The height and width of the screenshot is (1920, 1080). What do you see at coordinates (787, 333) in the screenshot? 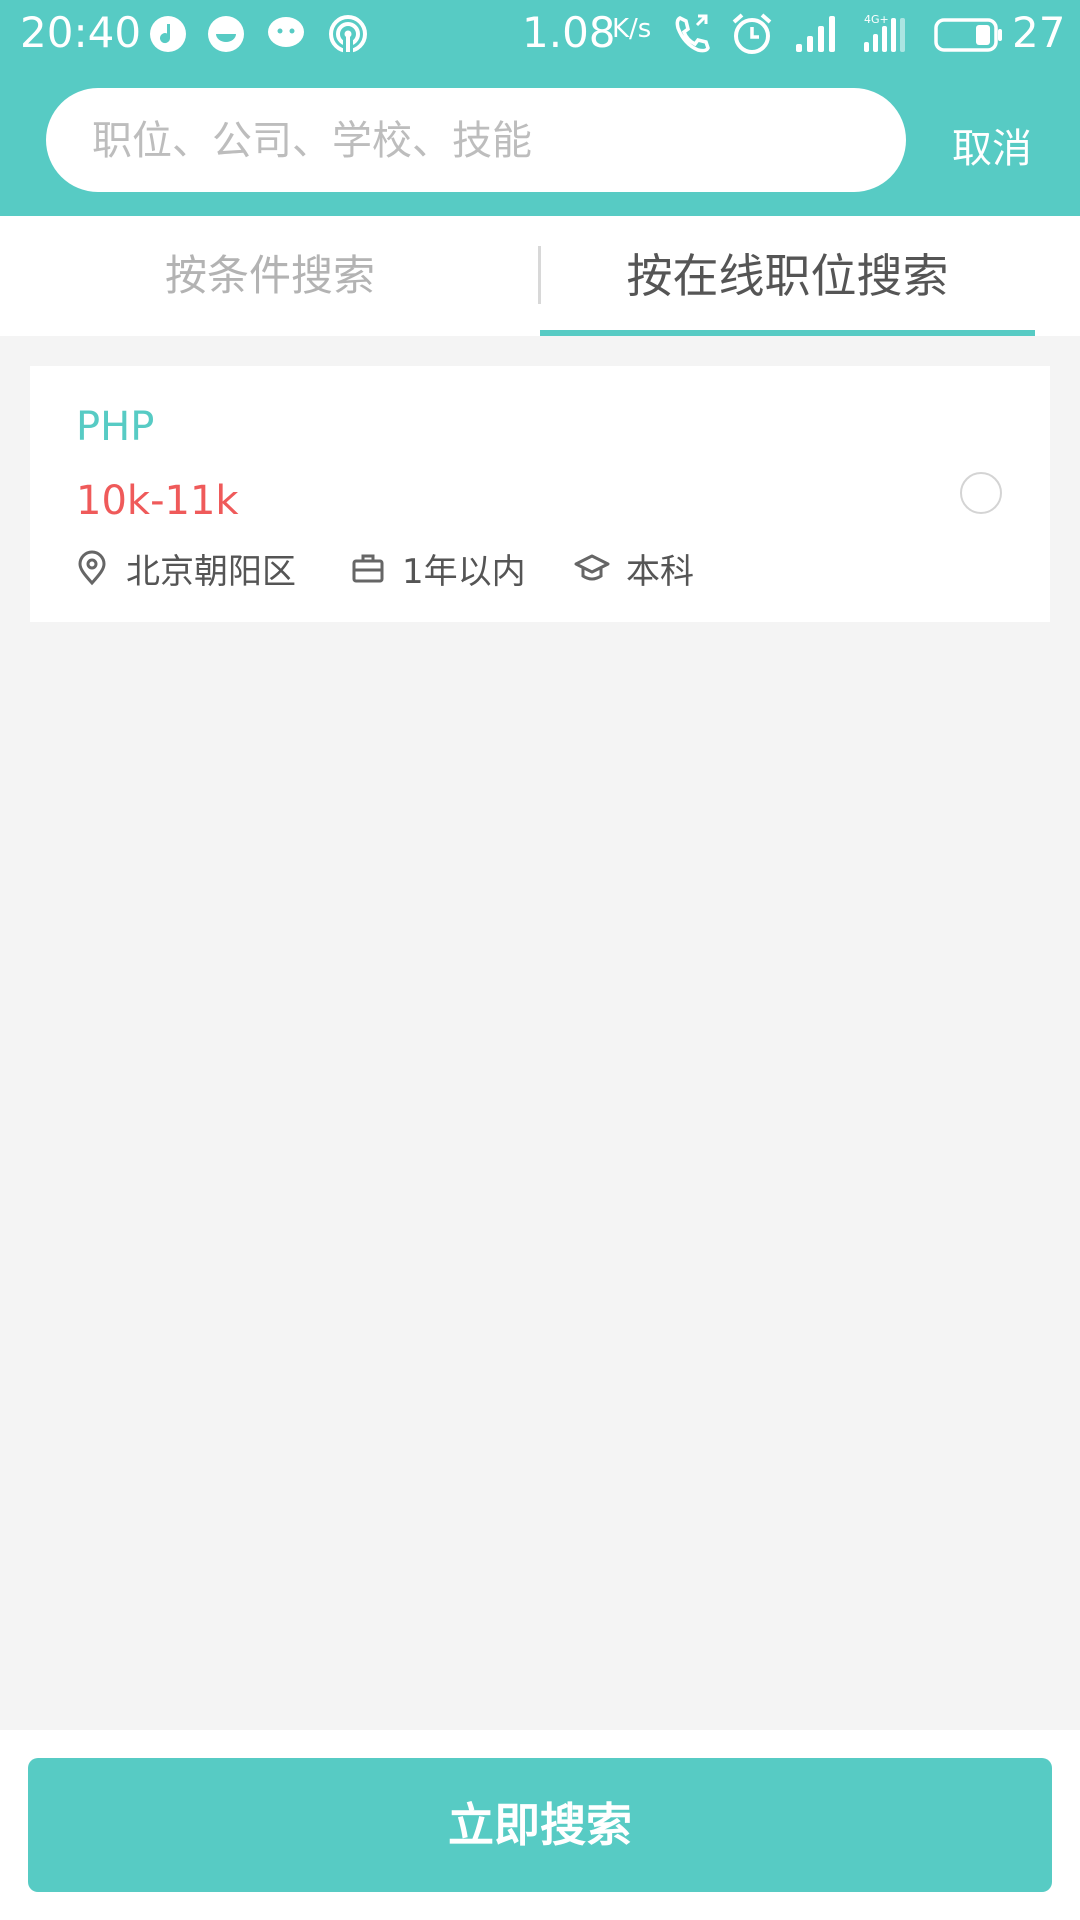
I see `active-tab-indicator` at bounding box center [787, 333].